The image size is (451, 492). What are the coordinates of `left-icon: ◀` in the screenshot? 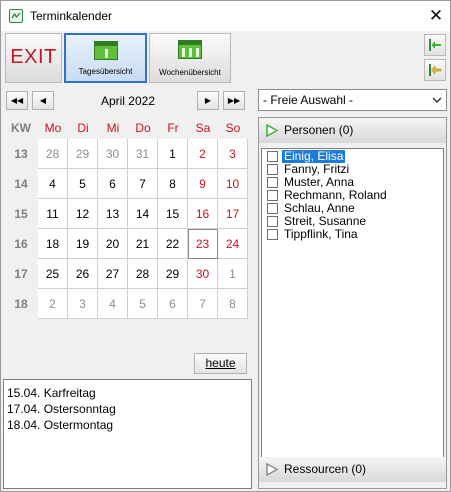 It's located at (43, 100).